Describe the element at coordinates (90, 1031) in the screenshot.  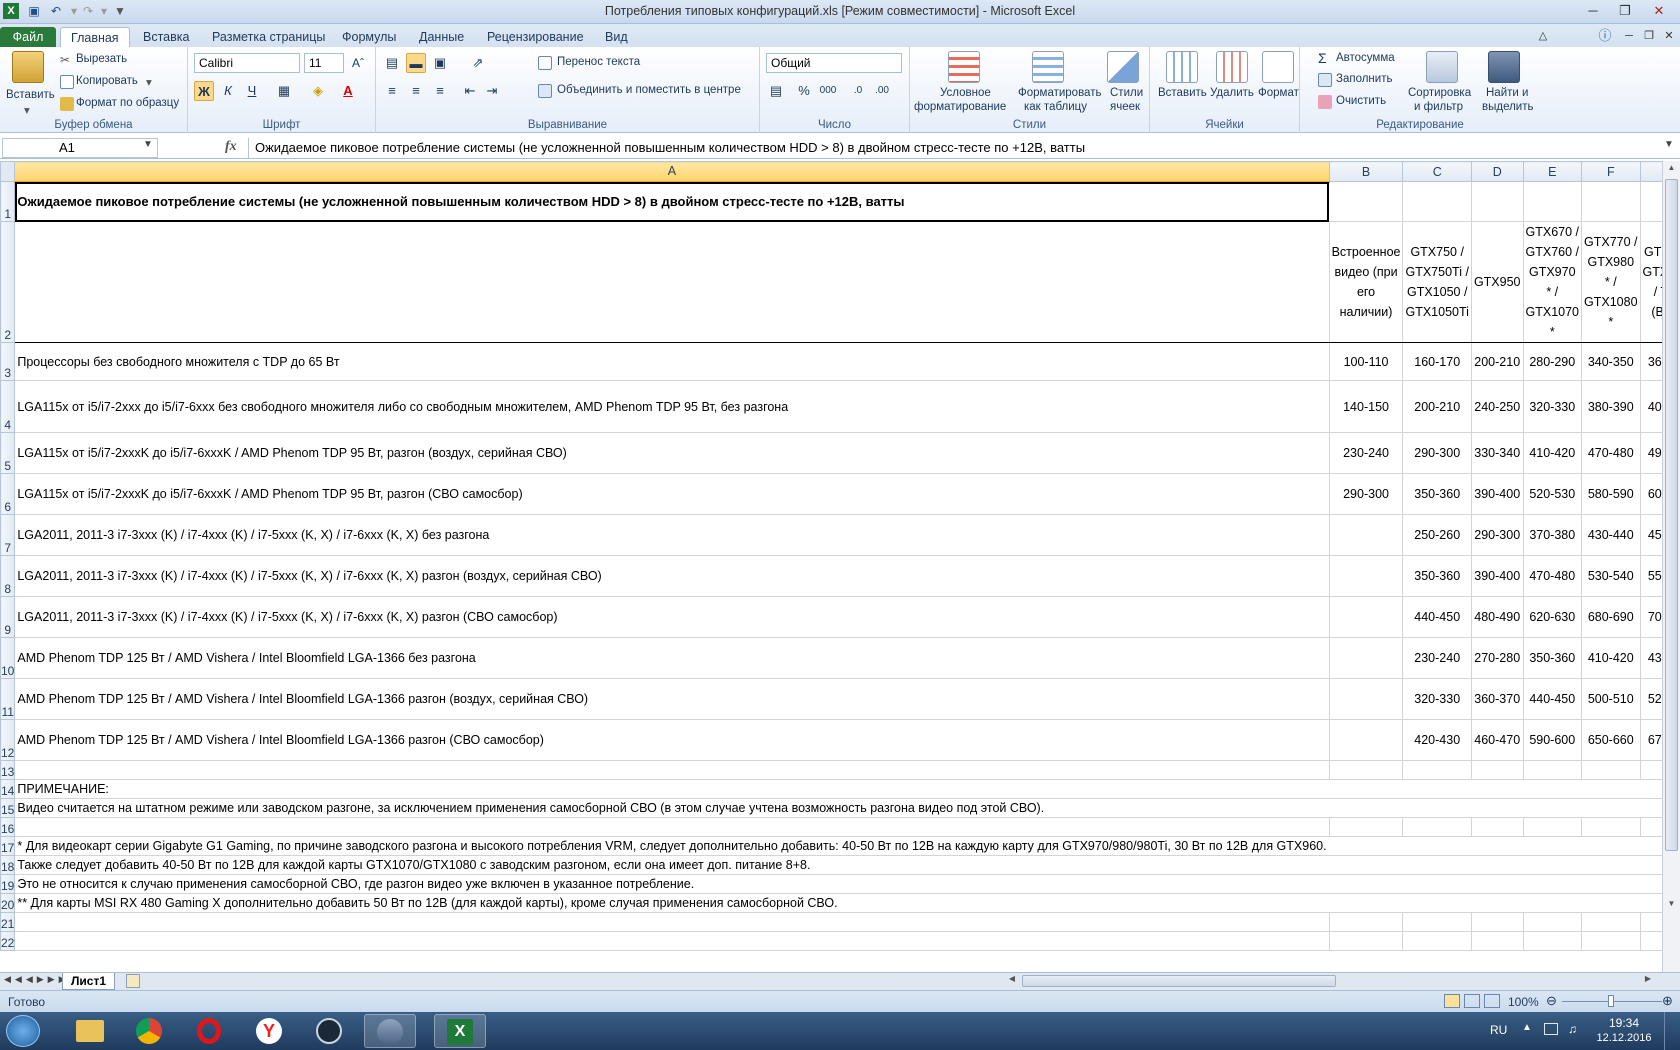
I see `taskbar-explorer` at that location.